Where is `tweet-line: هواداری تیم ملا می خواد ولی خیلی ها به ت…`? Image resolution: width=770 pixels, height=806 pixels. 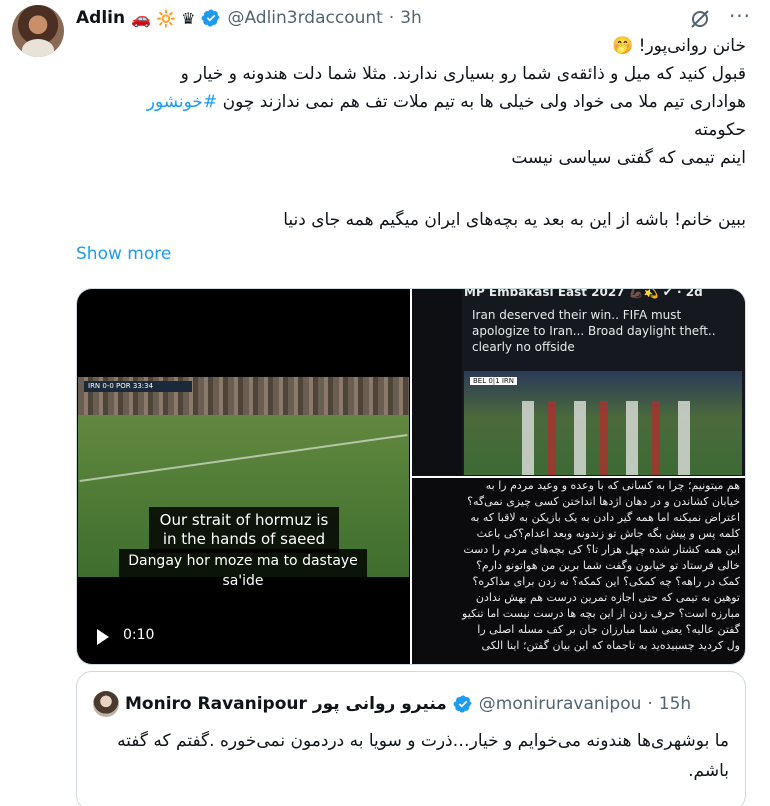 tweet-line: هواداری تیم ملا می خواد ولی خیلی ها به ت… is located at coordinates (411, 102).